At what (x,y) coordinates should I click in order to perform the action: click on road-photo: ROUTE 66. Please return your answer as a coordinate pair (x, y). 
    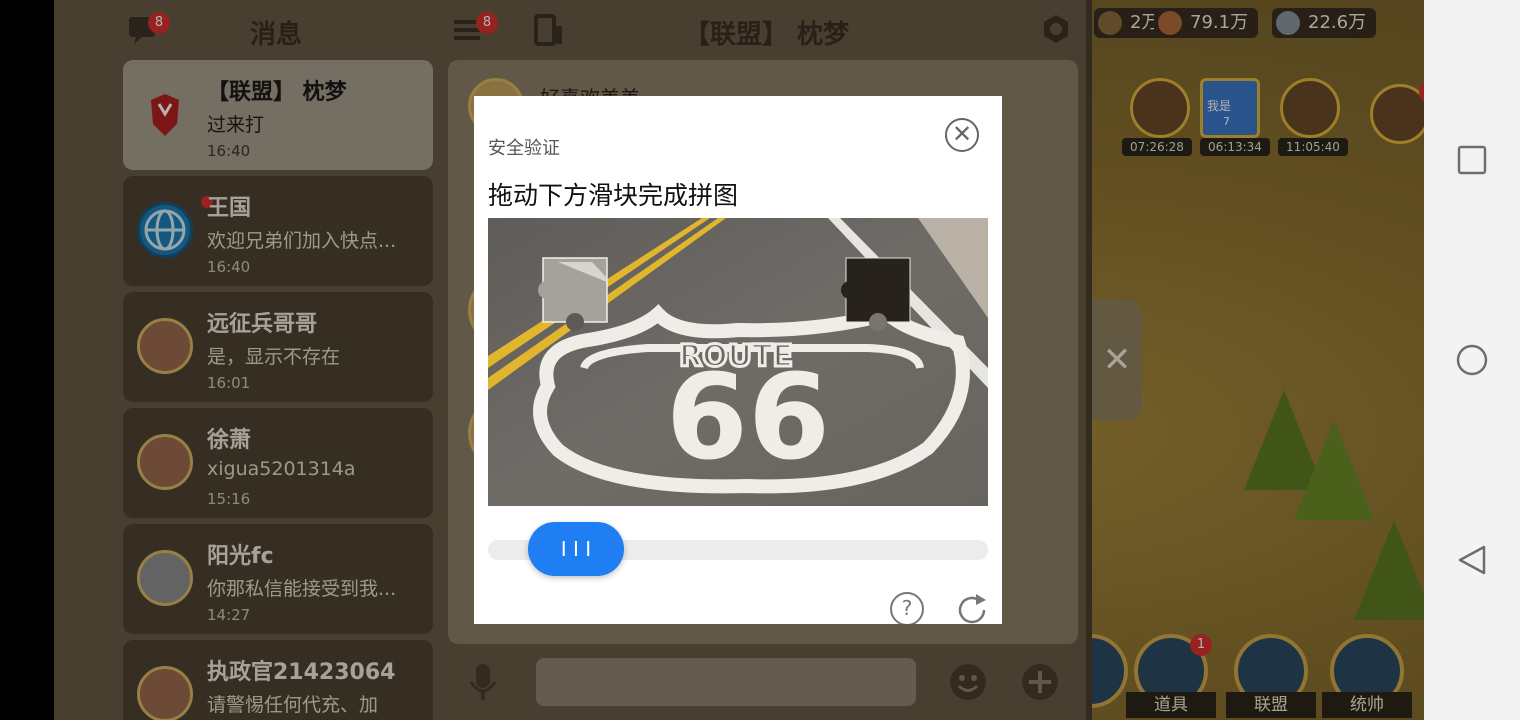
    Looking at the image, I should click on (738, 362).